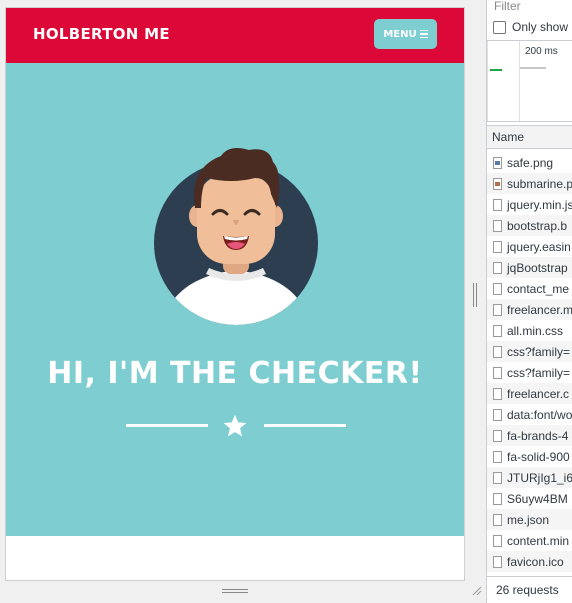  I want to click on request-row: data:font/wo, so click(529, 414).